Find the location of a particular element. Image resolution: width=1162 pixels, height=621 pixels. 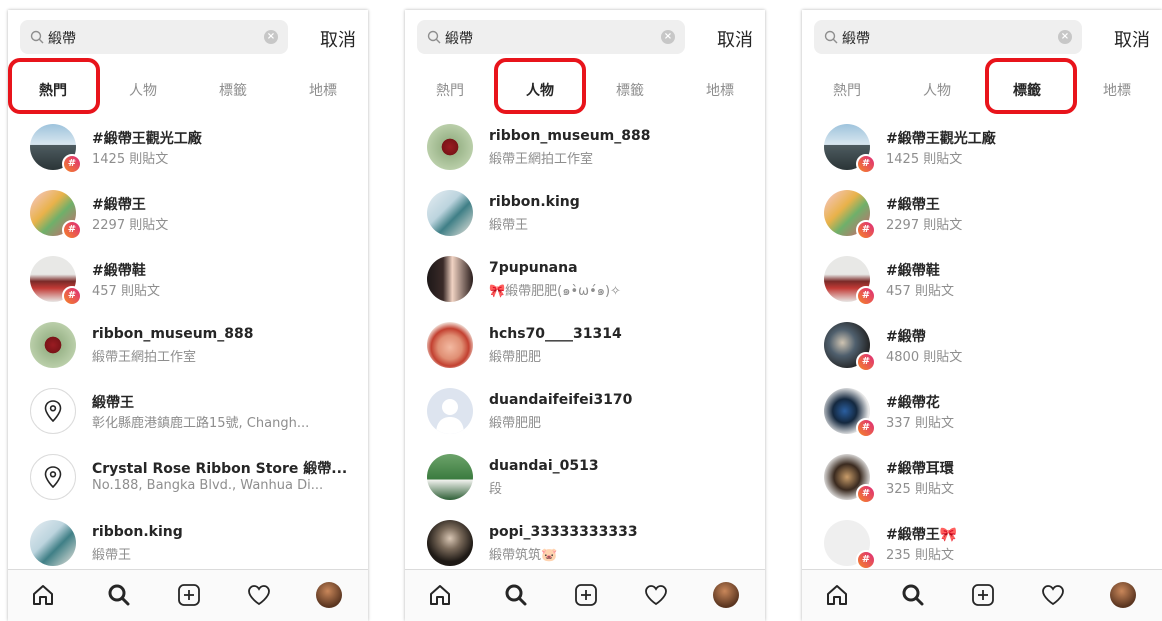

list-item: duandaifeifei3170 緞帶肥肥 is located at coordinates (585, 413).